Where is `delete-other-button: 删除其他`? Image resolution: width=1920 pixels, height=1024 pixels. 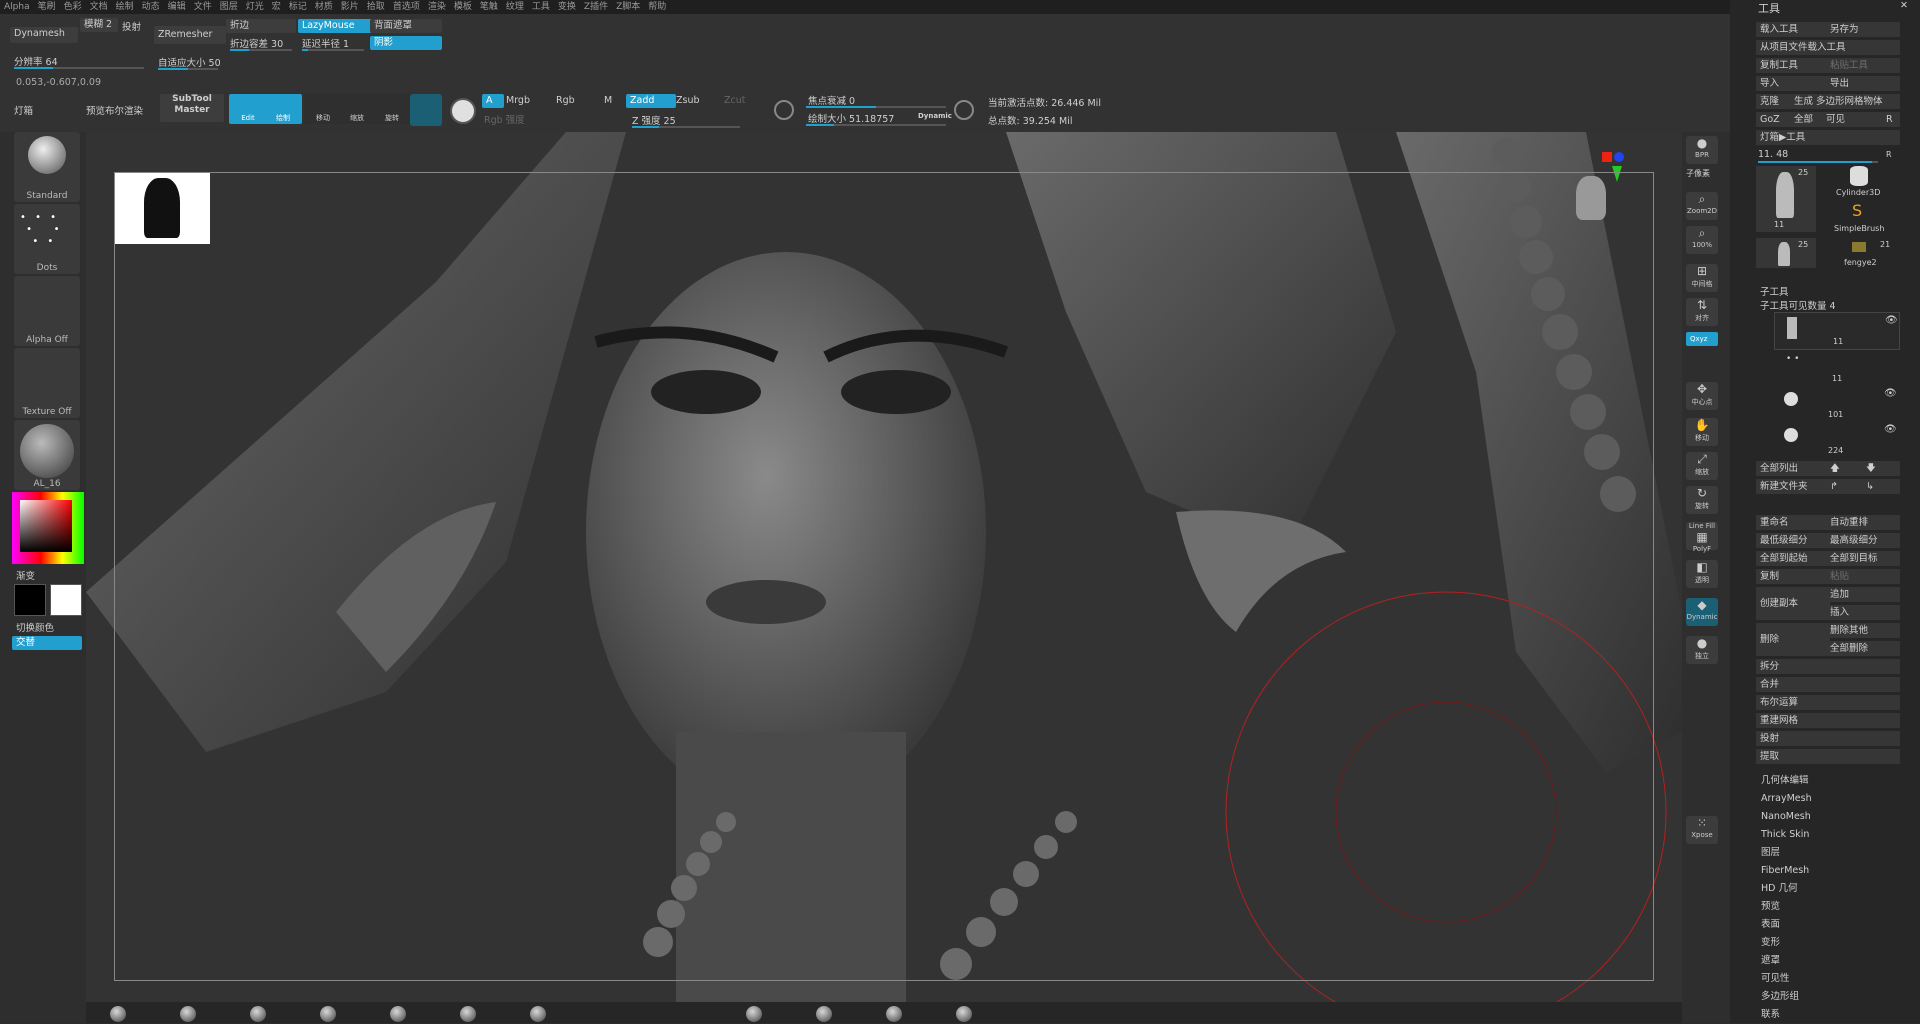
delete-other-button: 删除其他 is located at coordinates (1863, 630).